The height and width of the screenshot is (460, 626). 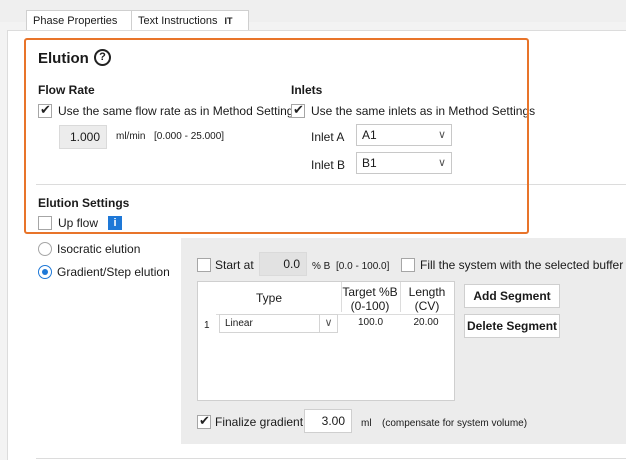 I want to click on same-inlets-checkbox, so click(x=298, y=110).